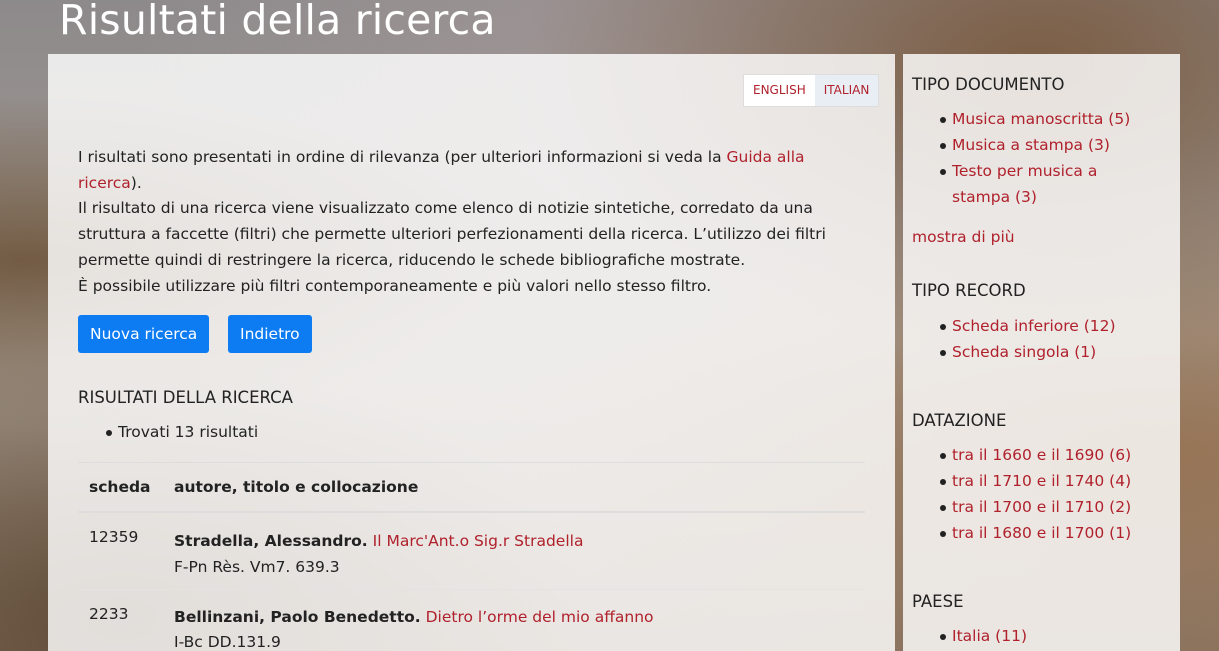  I want to click on record-id: 12359, so click(114, 537).